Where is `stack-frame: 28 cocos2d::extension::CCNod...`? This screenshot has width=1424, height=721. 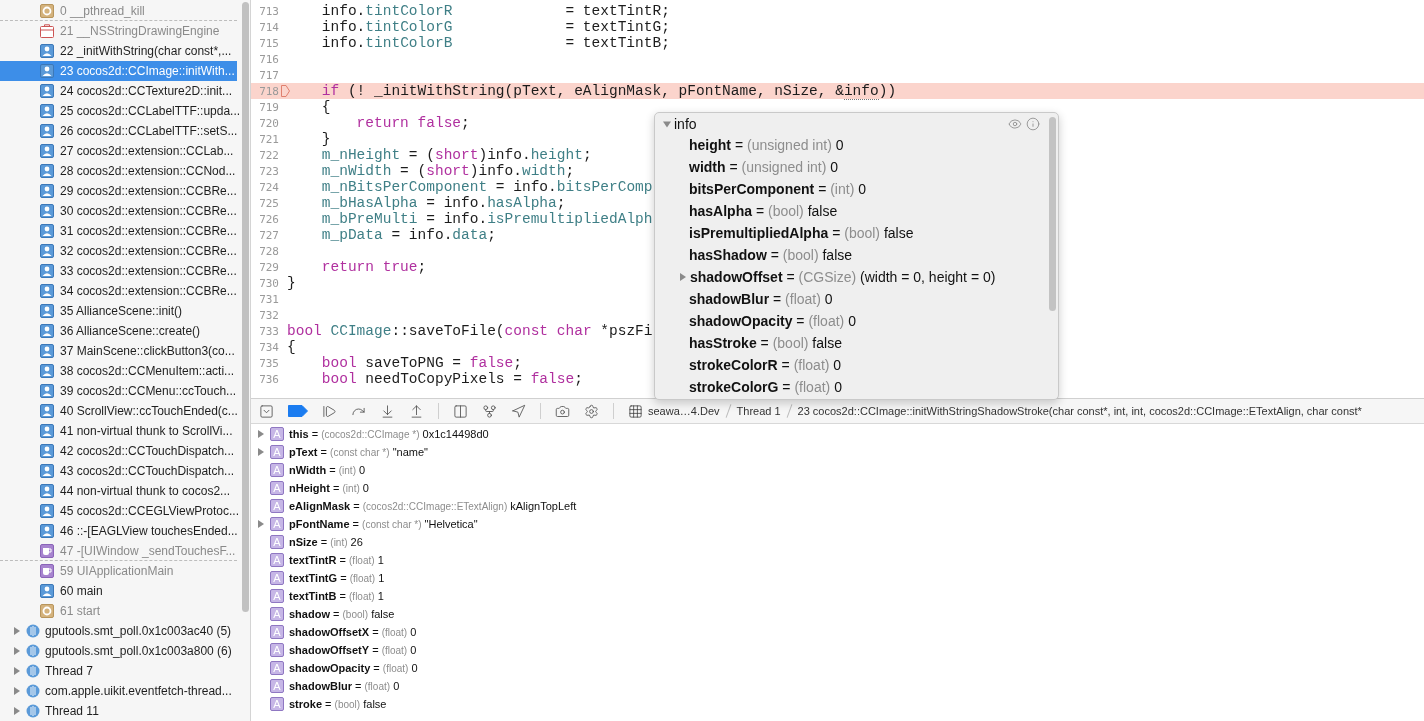
stack-frame: 28 cocos2d::extension::CCNod... is located at coordinates (118, 171).